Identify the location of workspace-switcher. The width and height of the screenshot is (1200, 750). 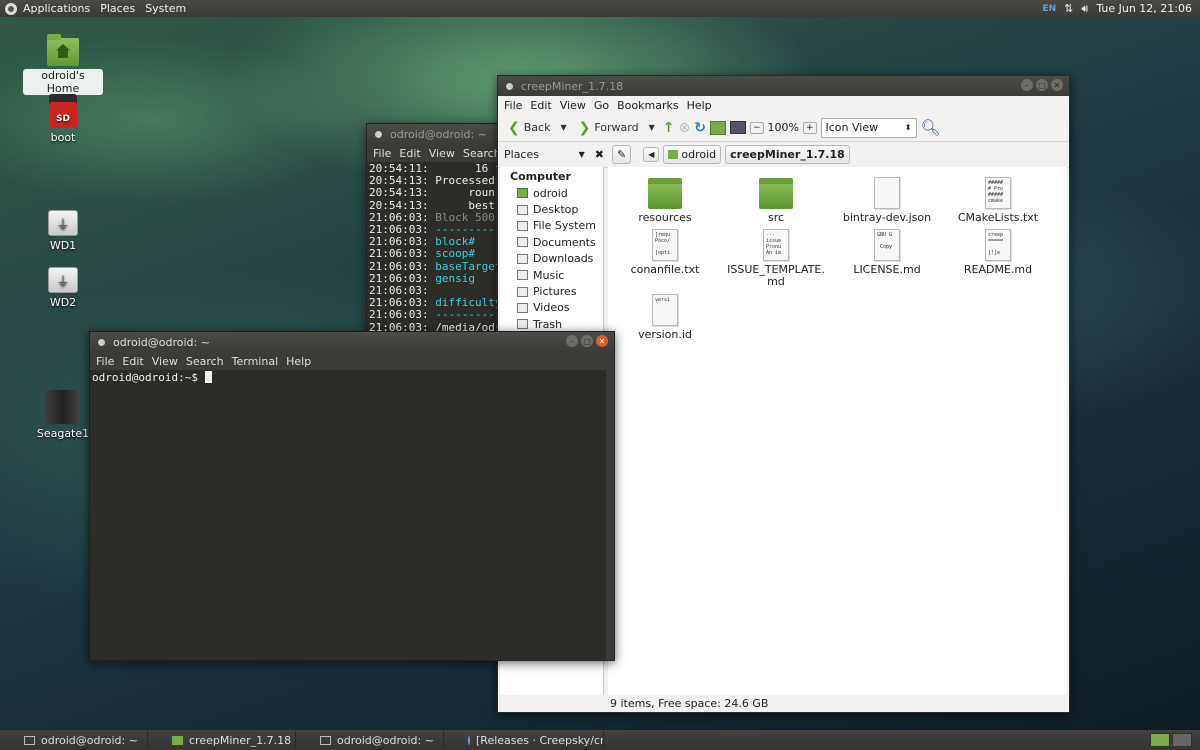
(1175, 740).